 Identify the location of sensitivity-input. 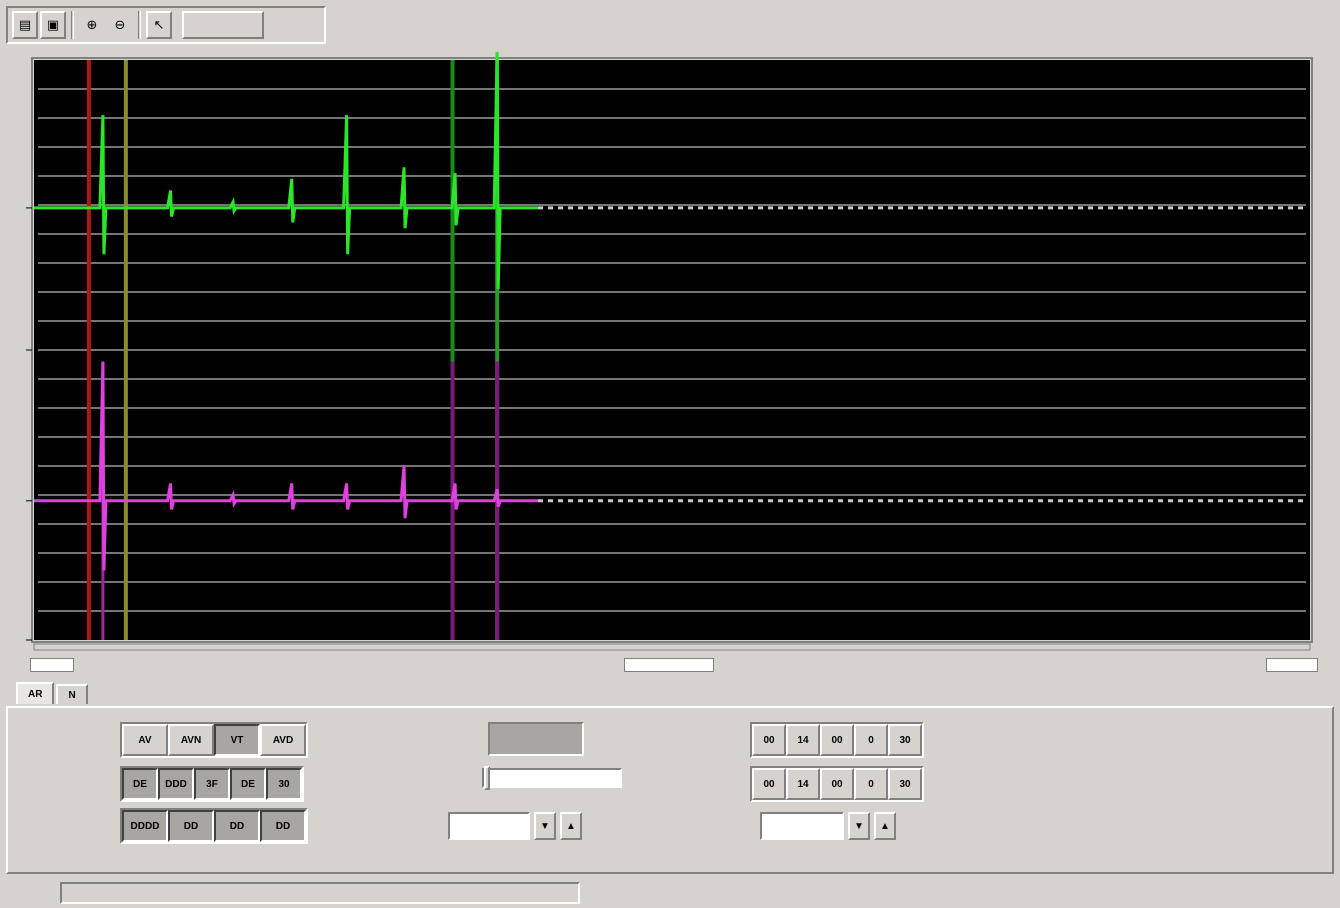
(802, 826).